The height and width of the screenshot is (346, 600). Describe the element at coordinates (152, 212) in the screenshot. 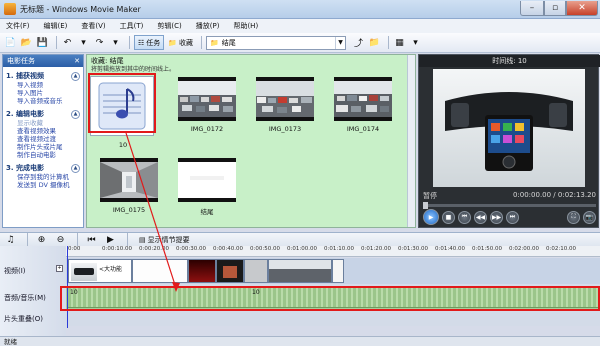

I see `drag-arrow` at that location.